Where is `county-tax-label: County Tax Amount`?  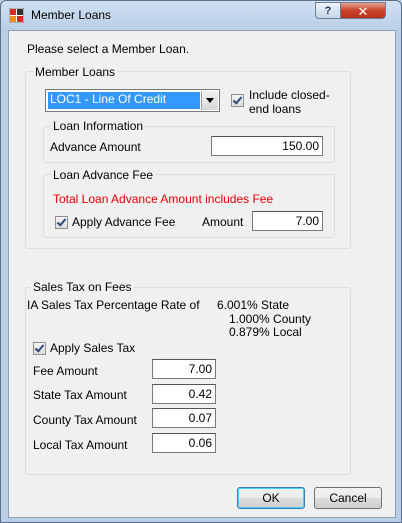
county-tax-label: County Tax Amount is located at coordinates (85, 420).